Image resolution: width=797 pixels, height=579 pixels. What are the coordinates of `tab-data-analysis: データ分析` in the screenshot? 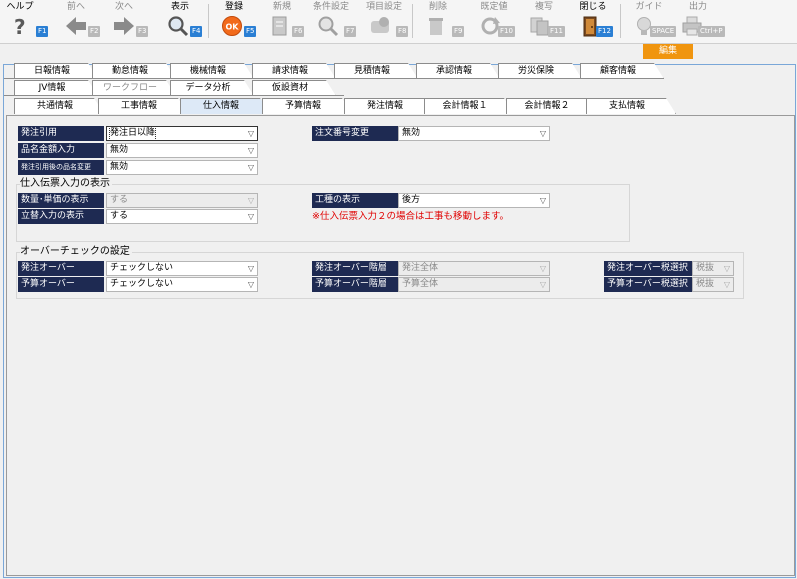 It's located at (212, 88).